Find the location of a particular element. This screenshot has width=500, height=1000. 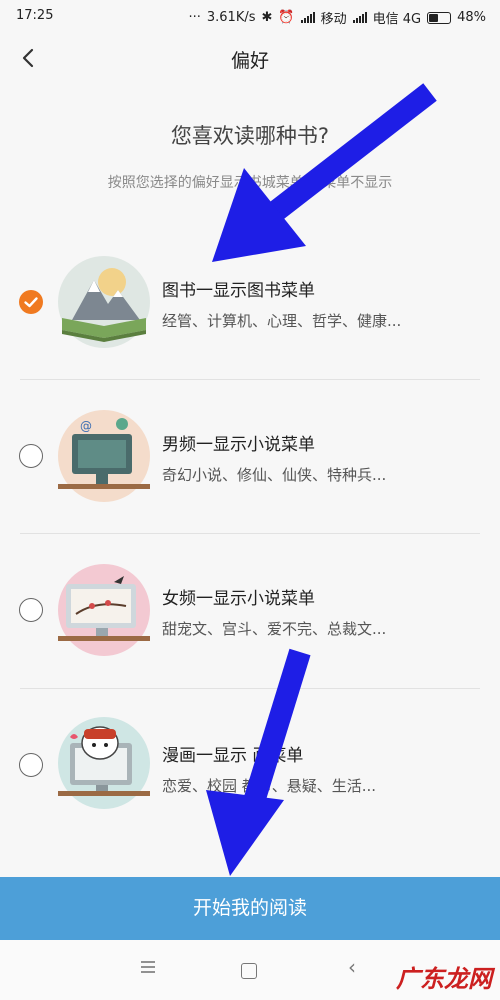

menu-icon is located at coordinates (148, 967).